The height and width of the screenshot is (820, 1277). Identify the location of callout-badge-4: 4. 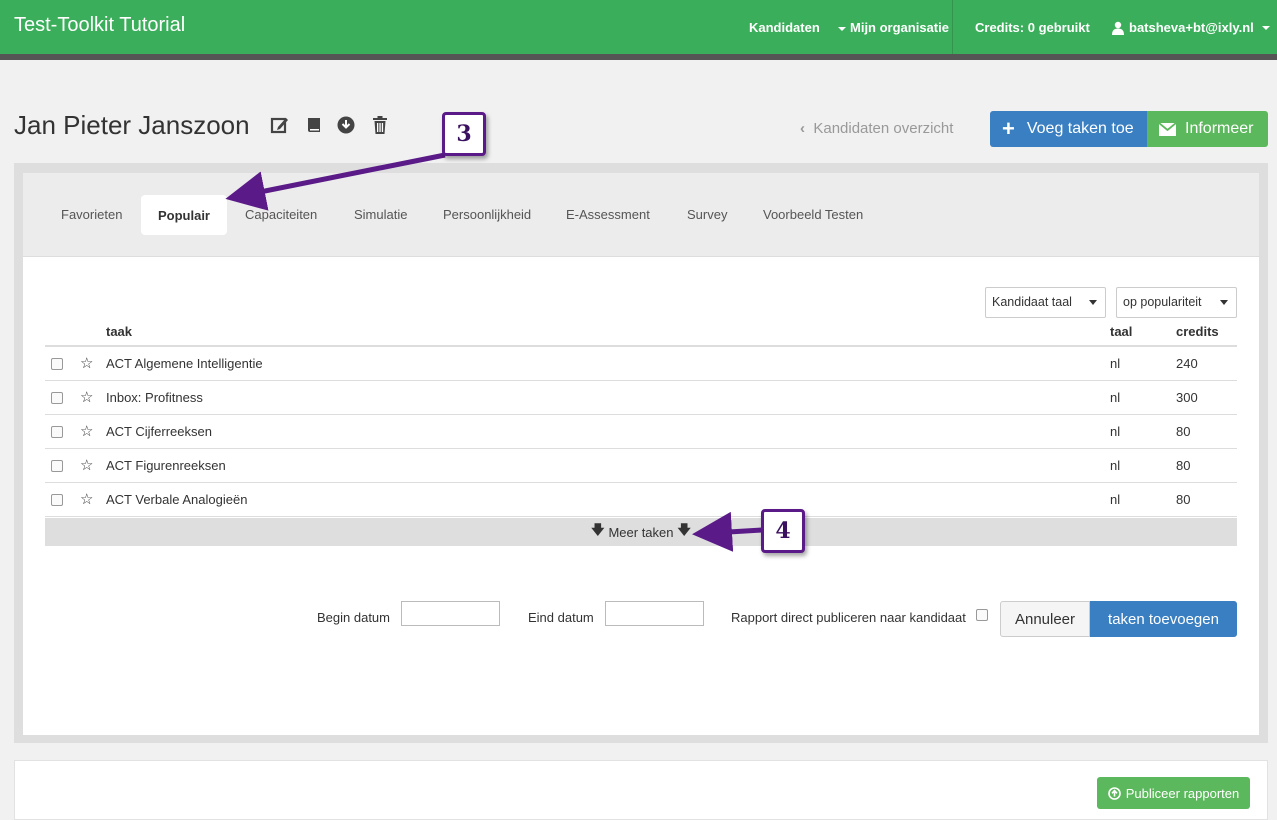
(783, 531).